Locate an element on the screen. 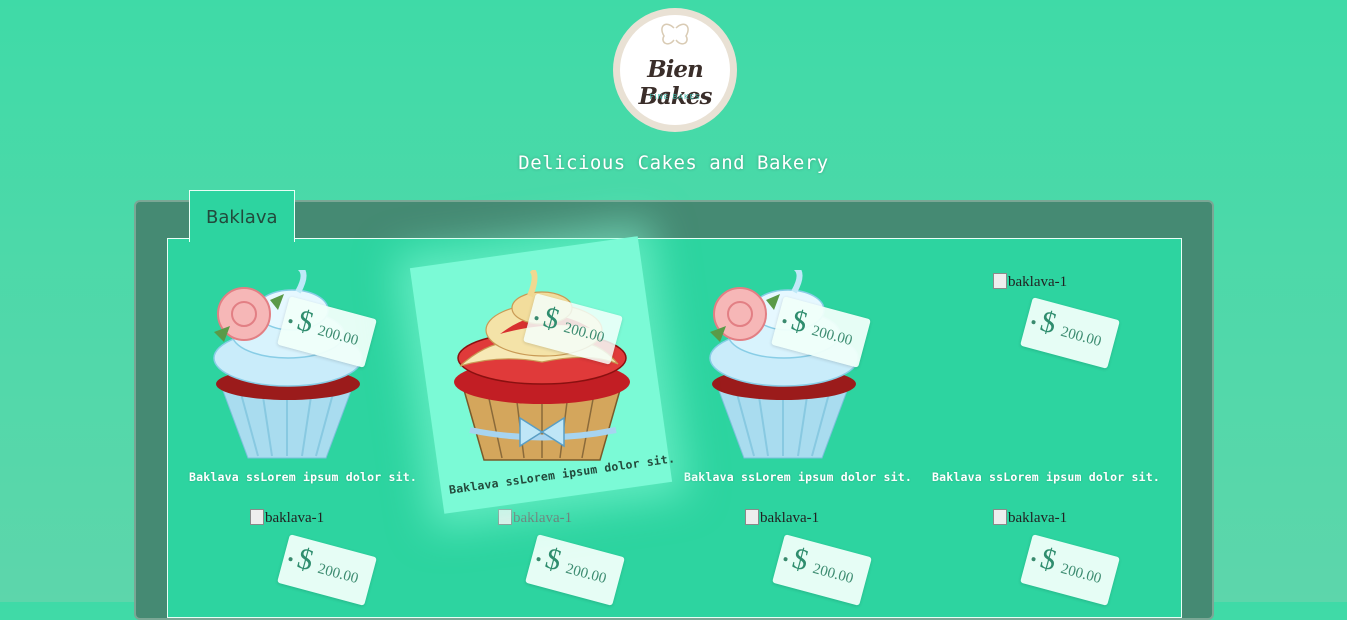  logo: Bien Bakes FINE BAKES is located at coordinates (675, 70).